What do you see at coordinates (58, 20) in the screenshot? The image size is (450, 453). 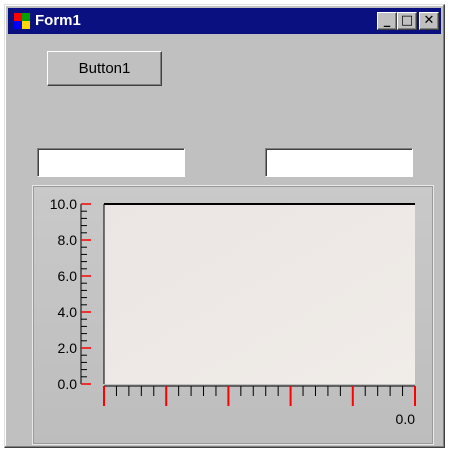 I see `window-title: Form1` at bounding box center [58, 20].